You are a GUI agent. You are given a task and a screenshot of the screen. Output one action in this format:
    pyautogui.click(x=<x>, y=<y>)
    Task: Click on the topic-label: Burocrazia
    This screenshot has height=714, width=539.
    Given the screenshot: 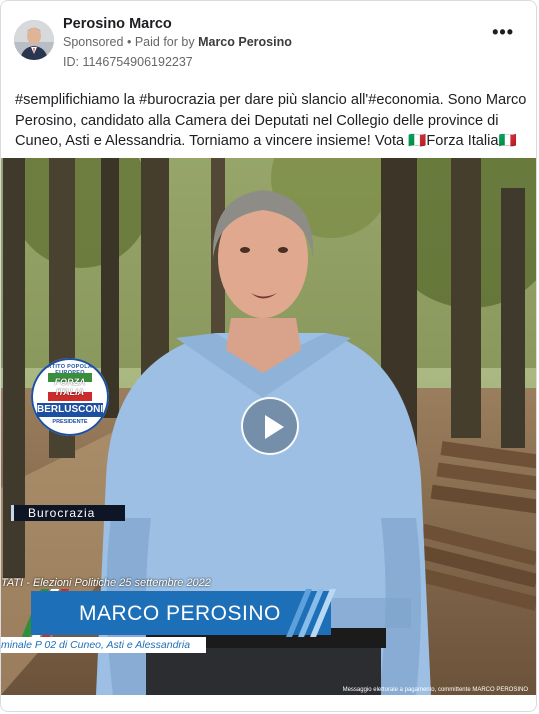 What is the action you would take?
    pyautogui.click(x=68, y=513)
    